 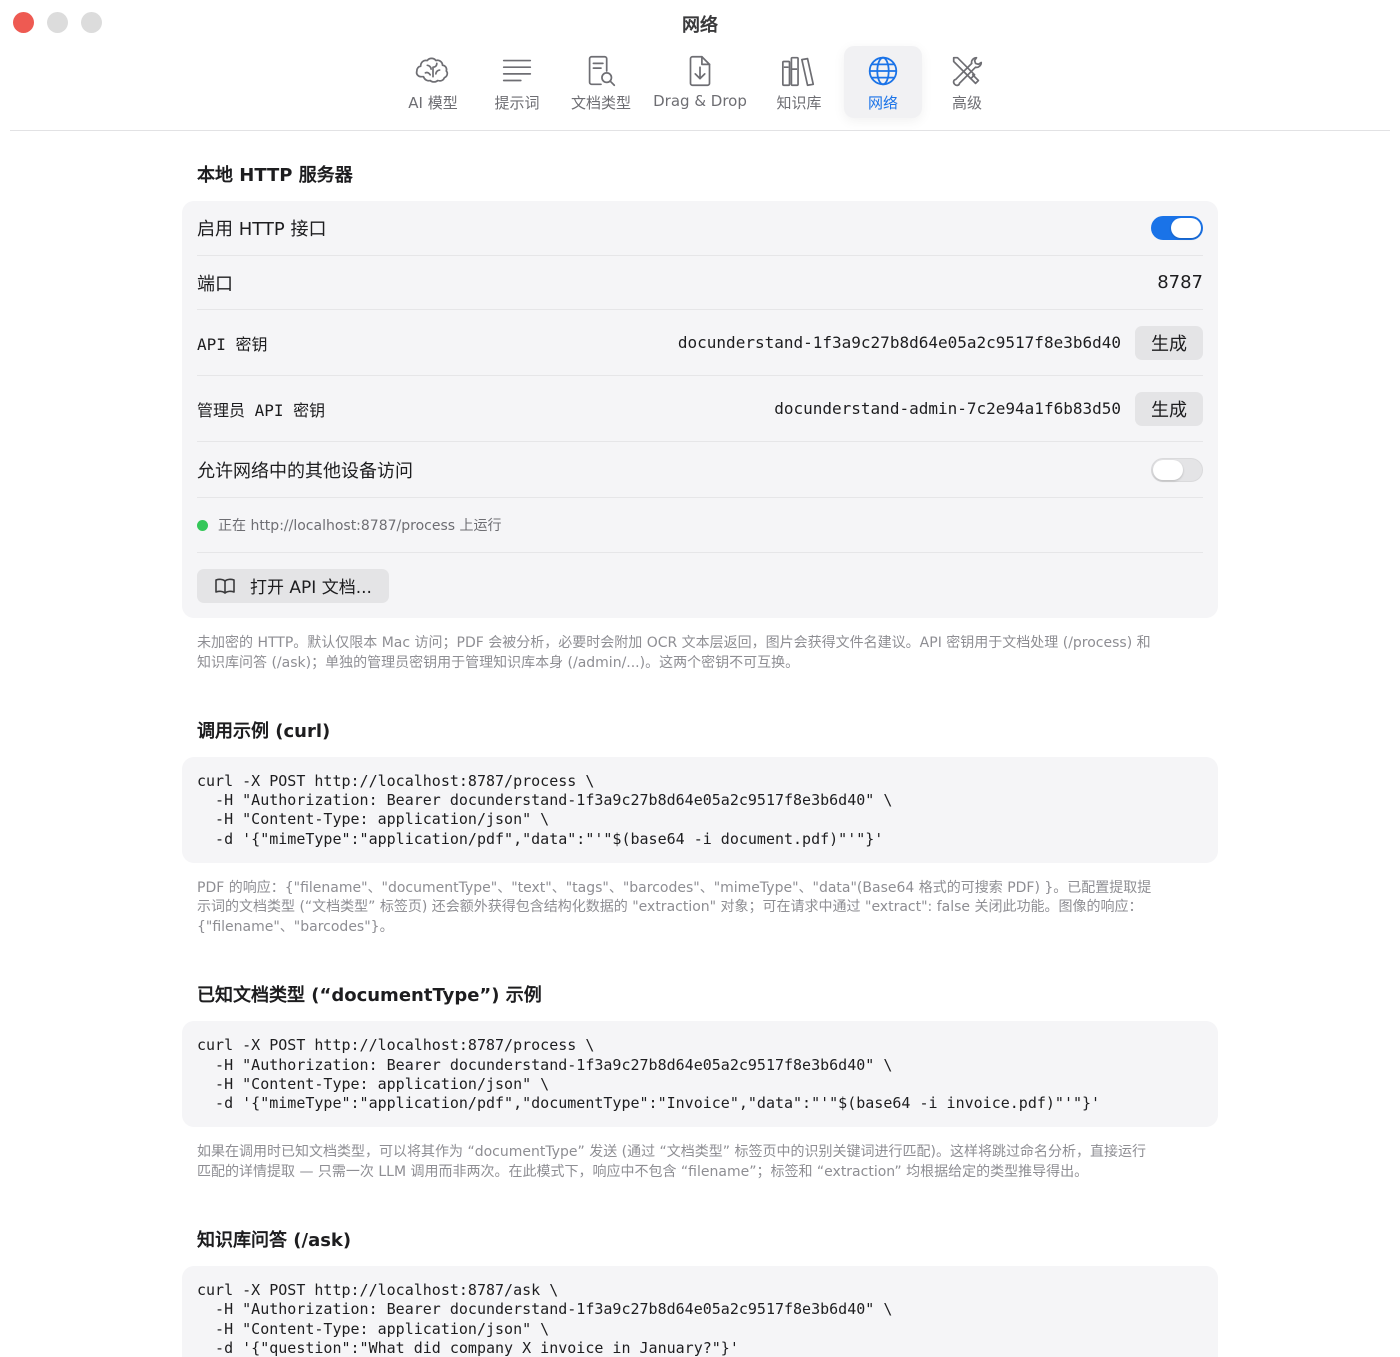 I want to click on tab-label: 高级, so click(x=966, y=103).